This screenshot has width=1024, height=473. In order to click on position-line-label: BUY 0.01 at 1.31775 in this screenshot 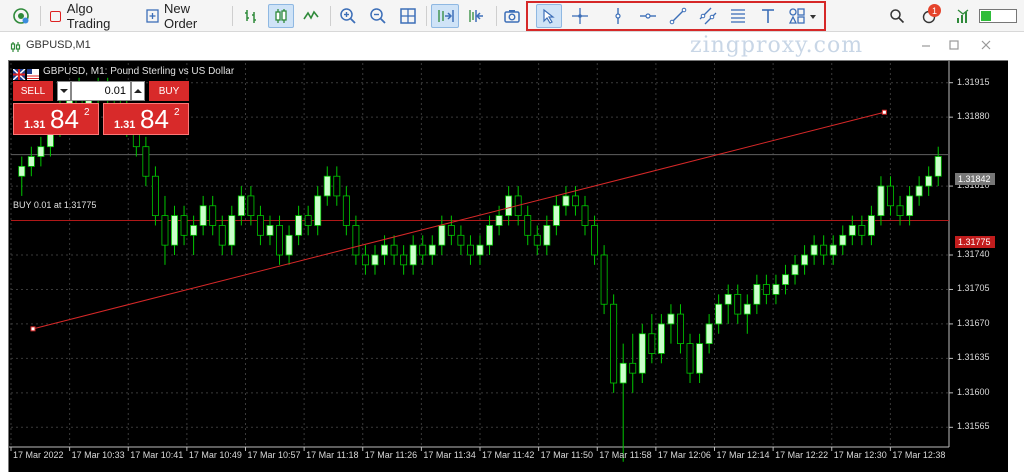, I will do `click(54, 205)`.